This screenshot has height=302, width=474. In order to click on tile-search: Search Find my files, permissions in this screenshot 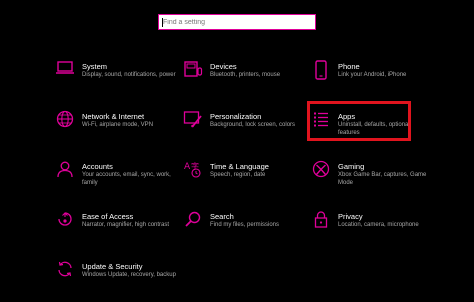, I will do `click(244, 231)`.